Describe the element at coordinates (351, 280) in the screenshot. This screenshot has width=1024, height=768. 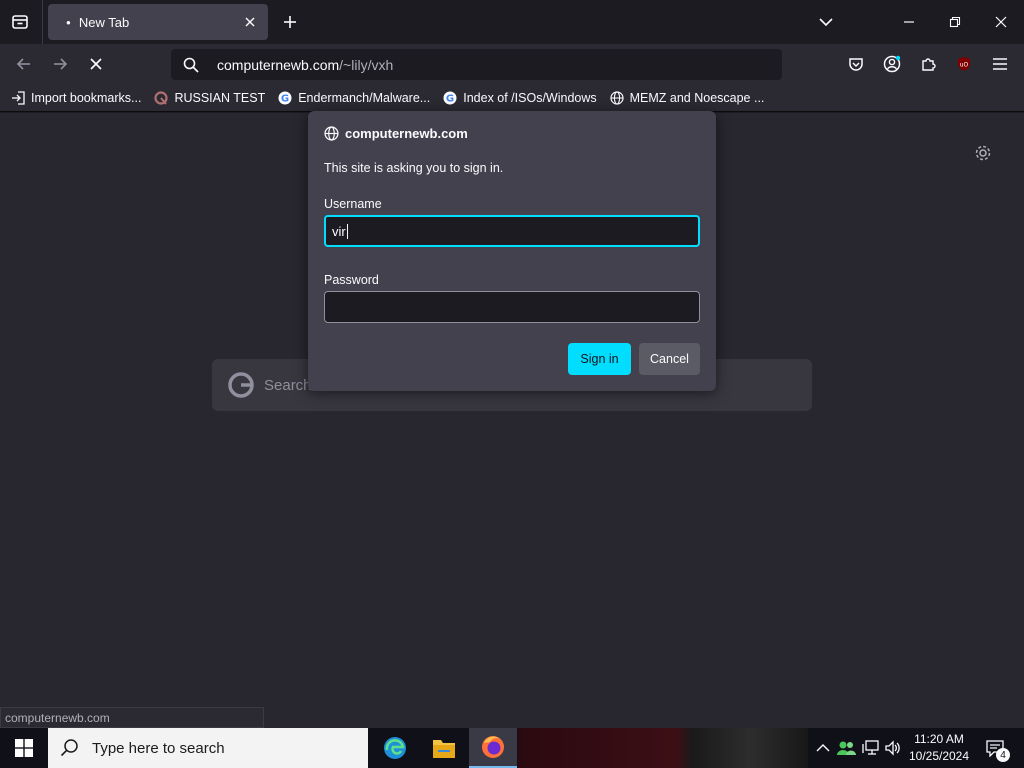
I see `password-label: Password` at that location.